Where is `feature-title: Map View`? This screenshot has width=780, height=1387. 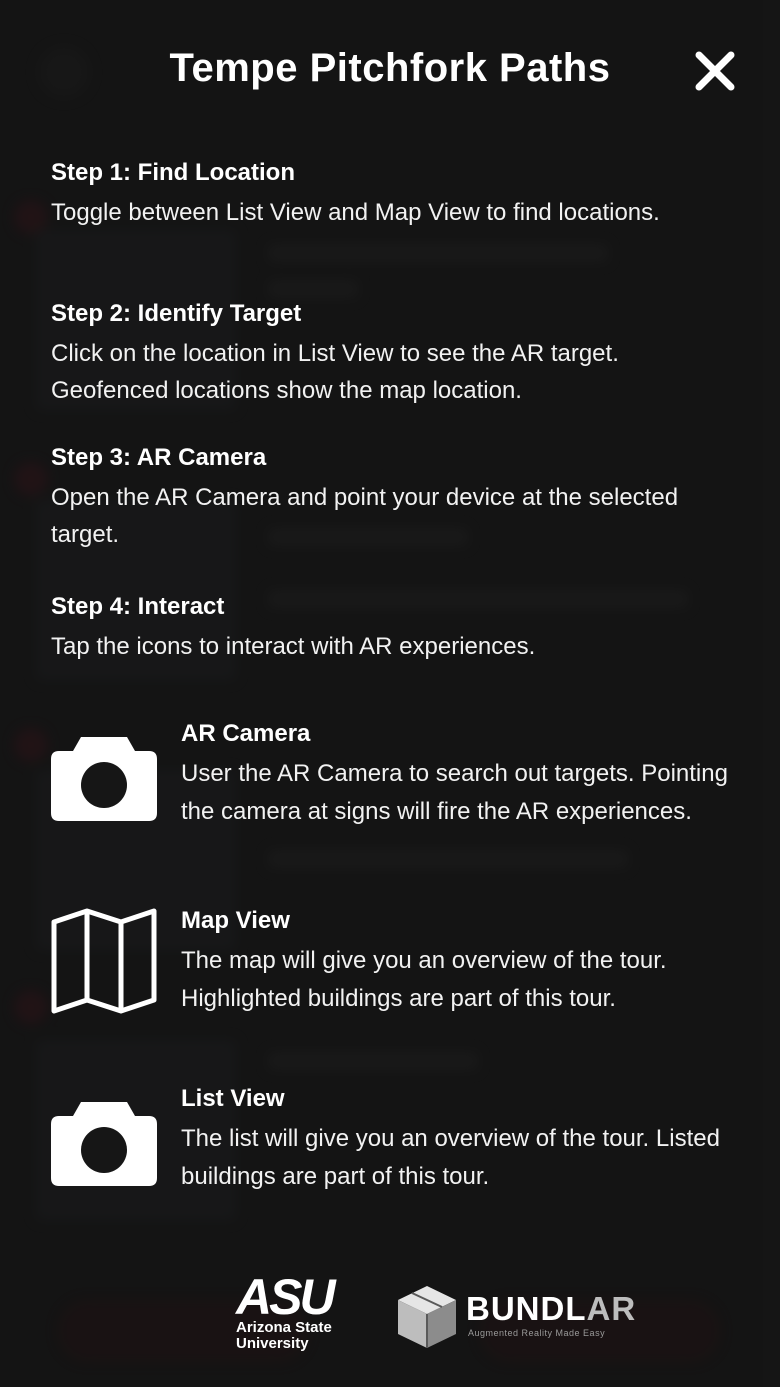 feature-title: Map View is located at coordinates (235, 920).